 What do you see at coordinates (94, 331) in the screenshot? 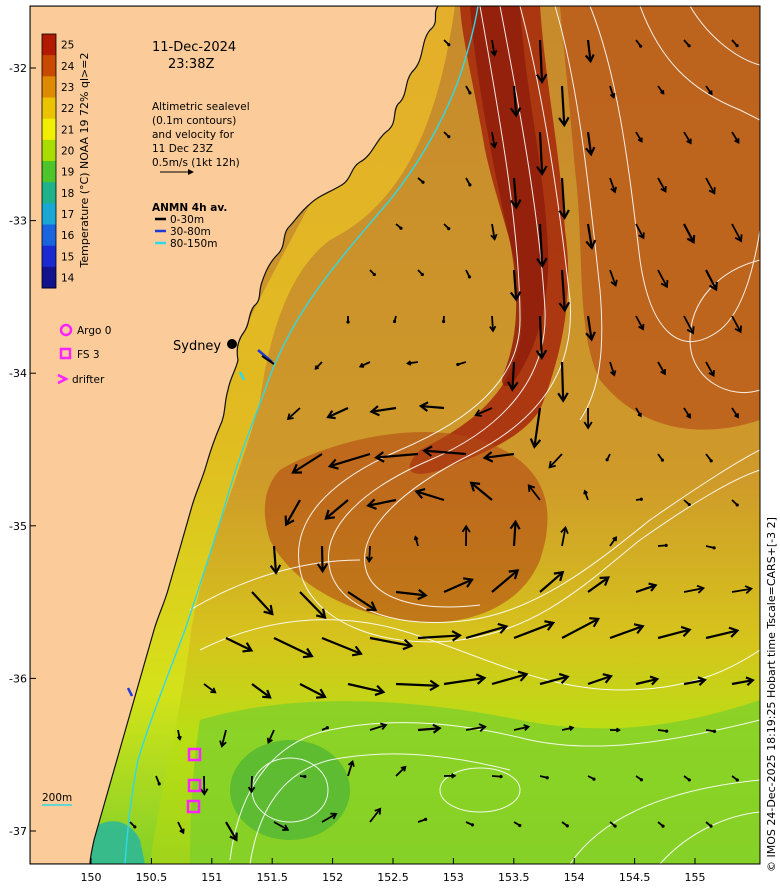
I see `argo-legend-label: Argo 0` at bounding box center [94, 331].